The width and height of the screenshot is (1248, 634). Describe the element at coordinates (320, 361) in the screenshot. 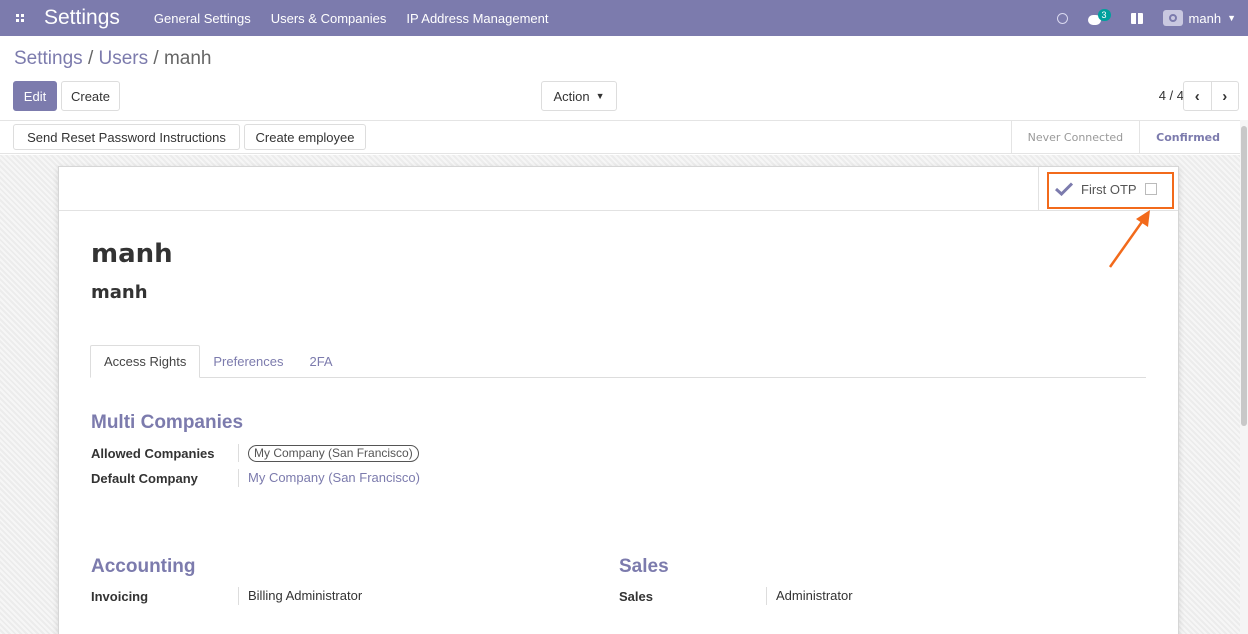

I see `tab-2fa: 2FA` at that location.